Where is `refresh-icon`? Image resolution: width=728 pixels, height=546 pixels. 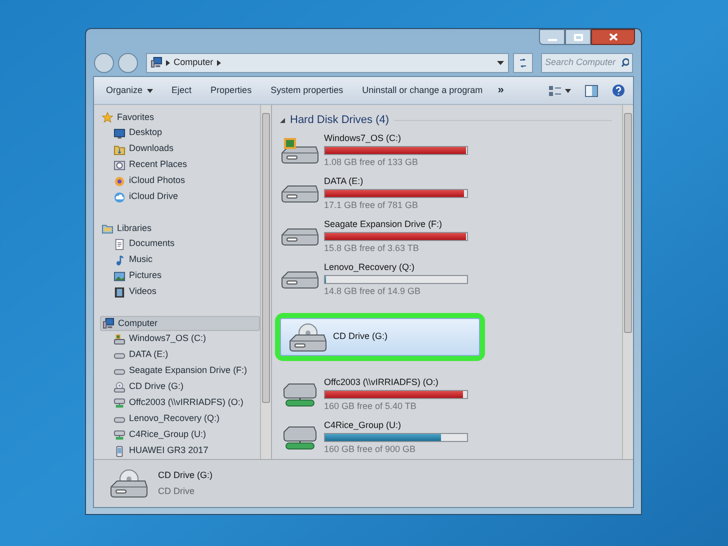
refresh-icon is located at coordinates (523, 63).